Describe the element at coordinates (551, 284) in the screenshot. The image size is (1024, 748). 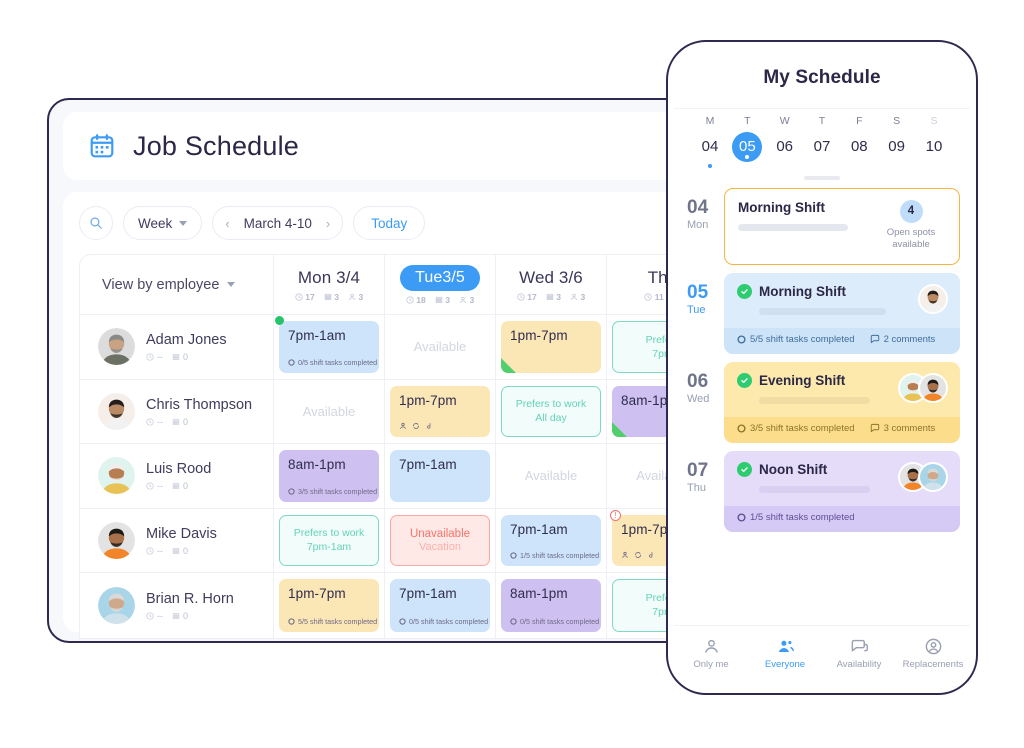
I see `day-column-header-2: Wed 3/6 17 3 3` at that location.